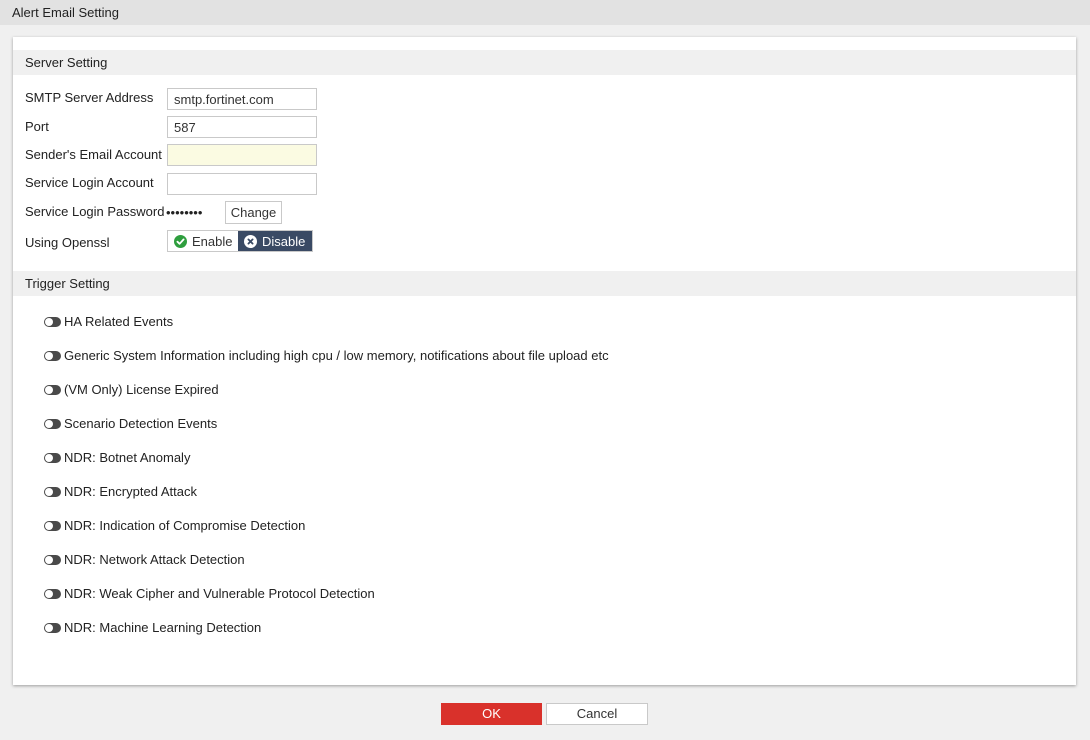  What do you see at coordinates (253, 212) in the screenshot?
I see `change-password-button: Change` at bounding box center [253, 212].